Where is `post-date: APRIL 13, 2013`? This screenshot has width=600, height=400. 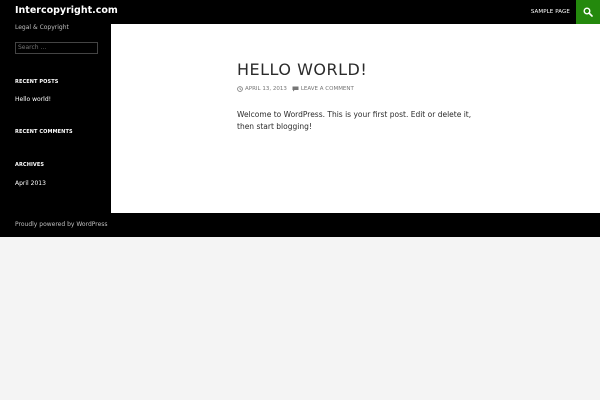
post-date: APRIL 13, 2013 is located at coordinates (266, 89).